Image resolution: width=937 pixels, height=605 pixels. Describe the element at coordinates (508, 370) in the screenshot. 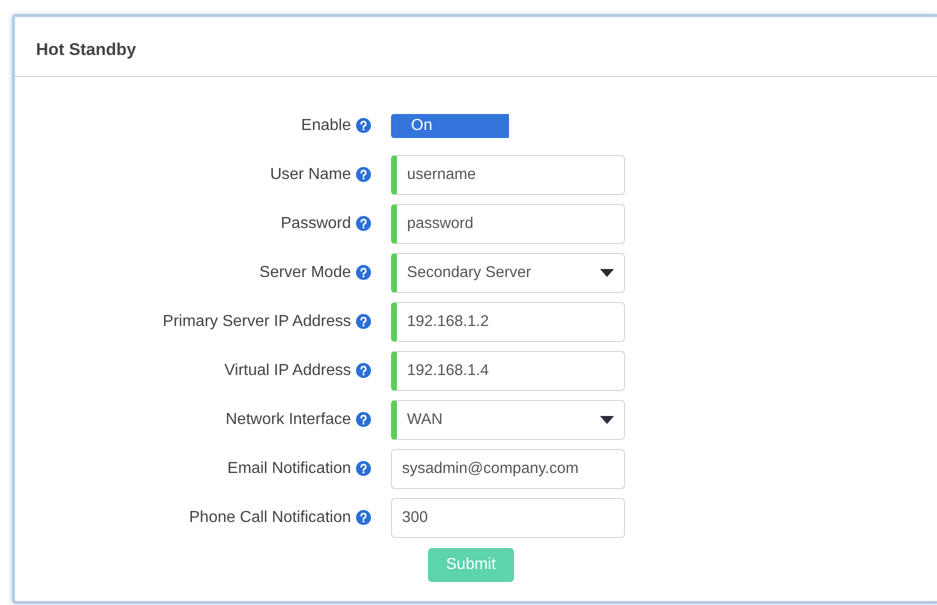

I see `input-field: 192.168.1.4` at that location.